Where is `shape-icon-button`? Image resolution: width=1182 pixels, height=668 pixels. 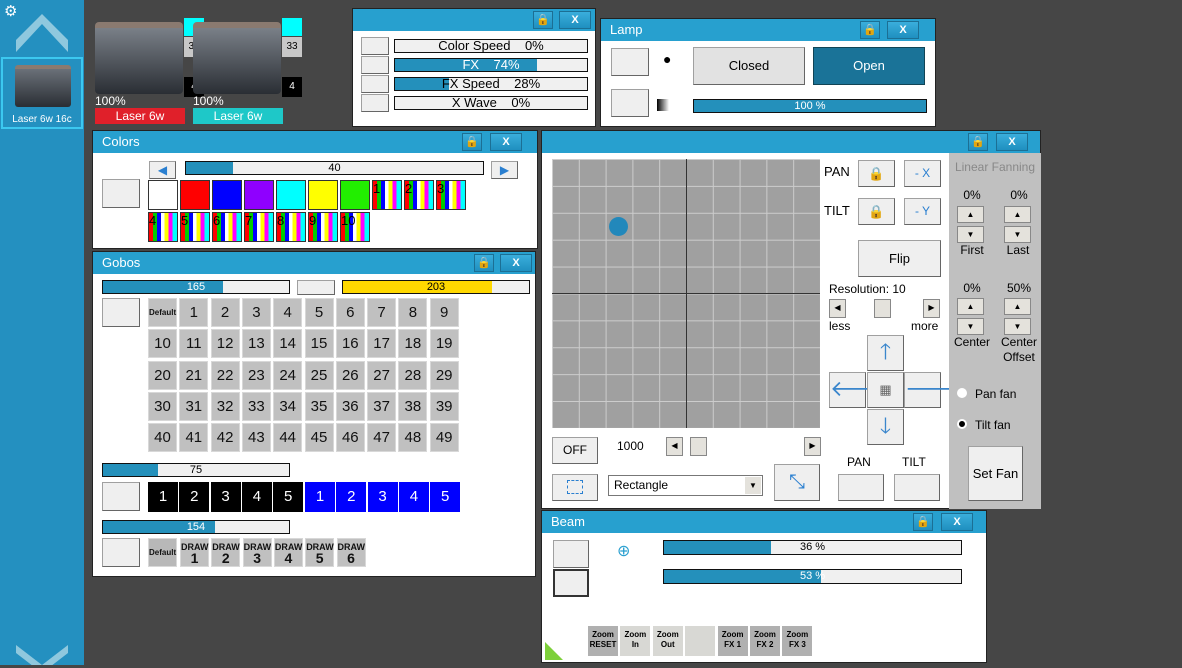 shape-icon-button is located at coordinates (575, 487).